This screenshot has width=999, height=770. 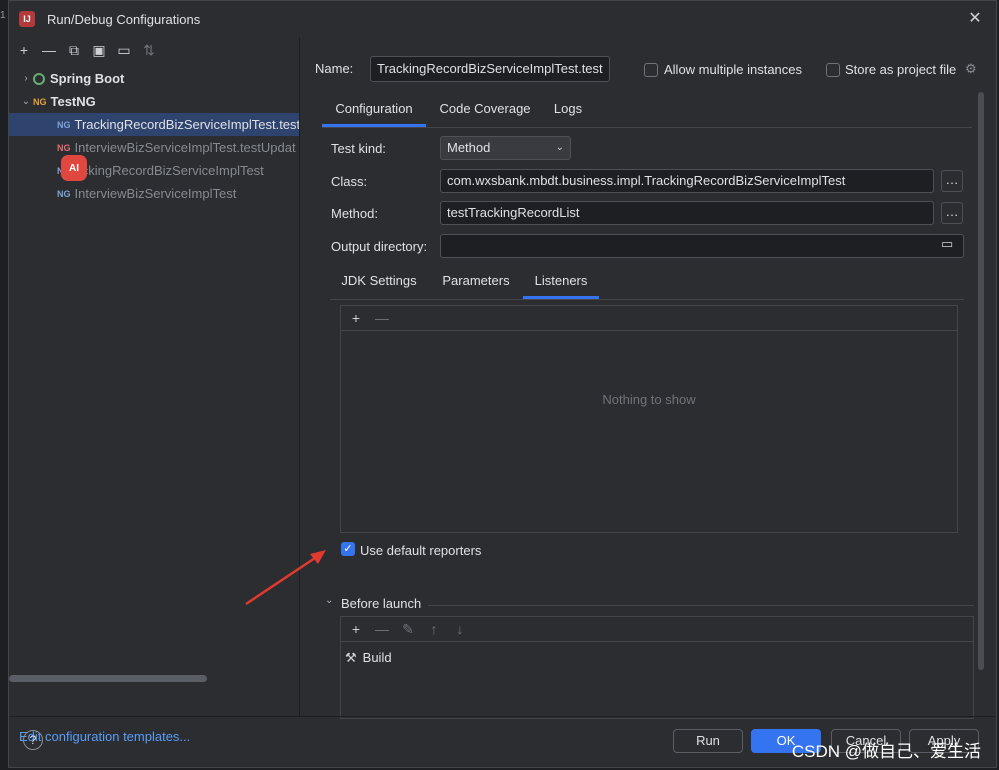 I want to click on tree-item-label: ackingRecordBizServiceImplTest, so click(x=169, y=170).